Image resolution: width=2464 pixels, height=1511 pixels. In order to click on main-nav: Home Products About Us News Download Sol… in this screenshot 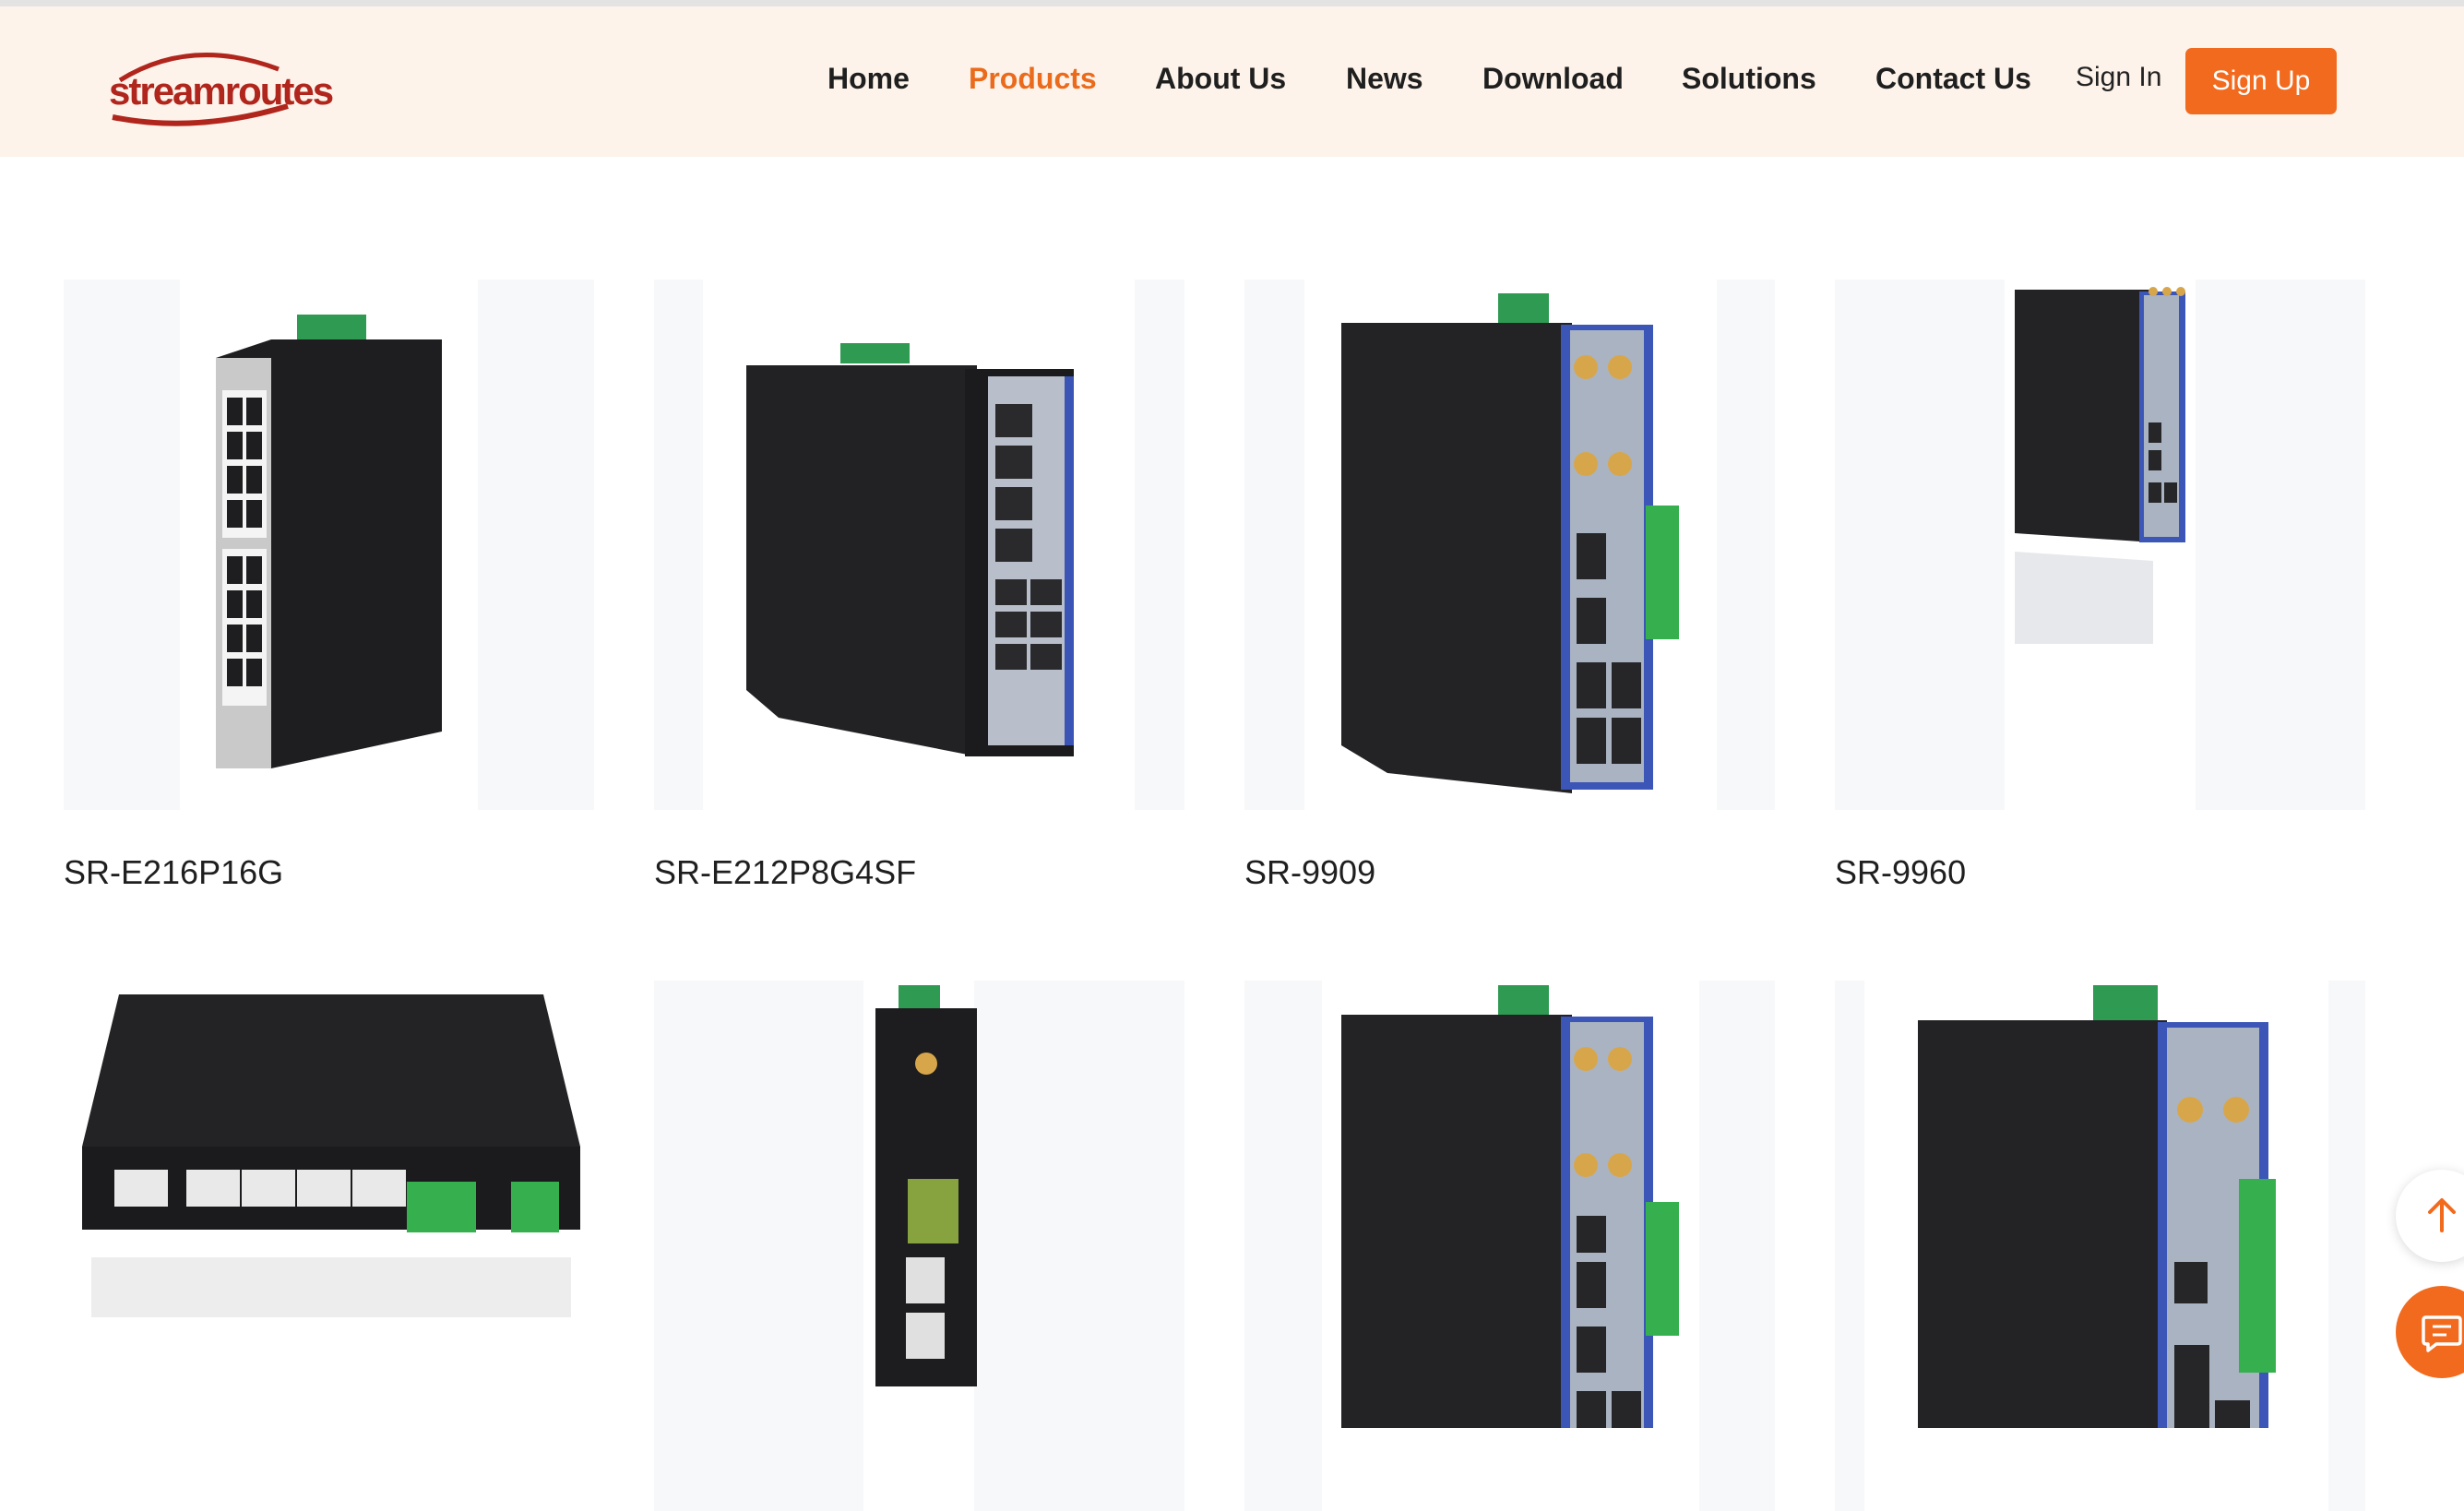, I will do `click(1232, 81)`.